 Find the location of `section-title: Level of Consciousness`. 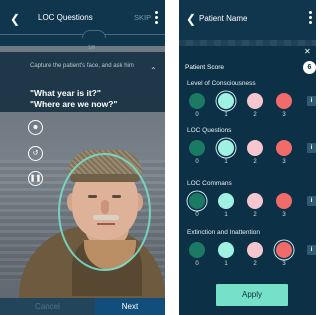

section-title: Level of Consciousness is located at coordinates (221, 83).